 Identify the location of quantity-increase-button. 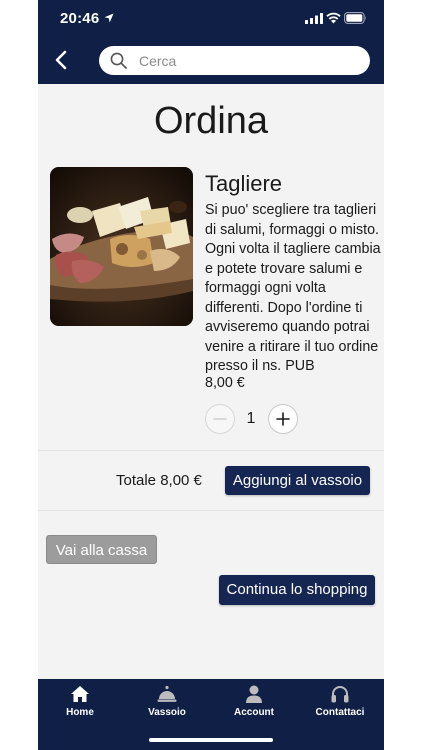
(283, 419).